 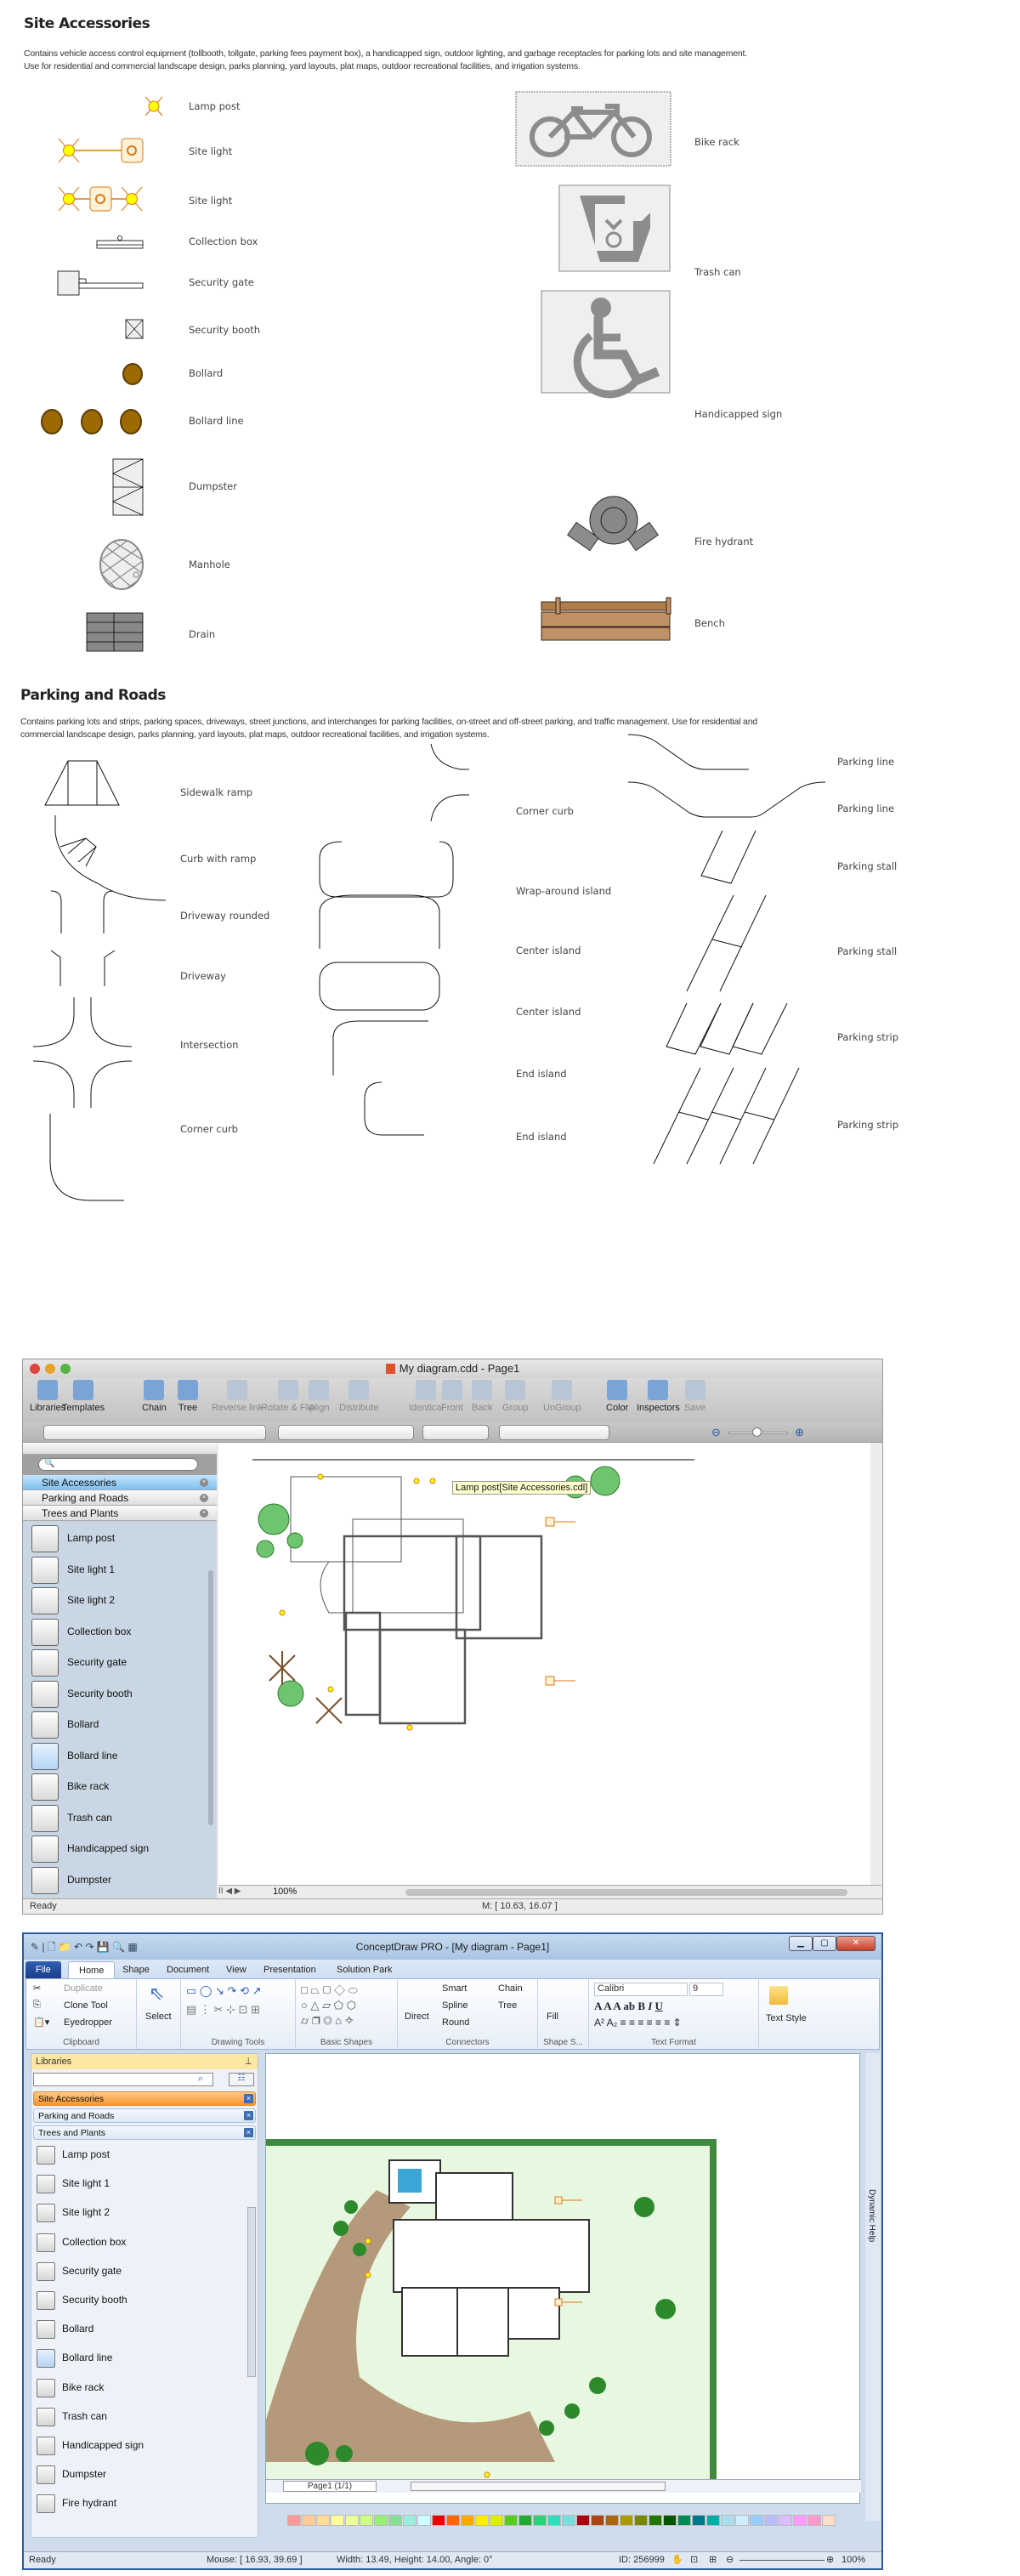 I want to click on tab-solution-park: Solution Park, so click(x=364, y=1970).